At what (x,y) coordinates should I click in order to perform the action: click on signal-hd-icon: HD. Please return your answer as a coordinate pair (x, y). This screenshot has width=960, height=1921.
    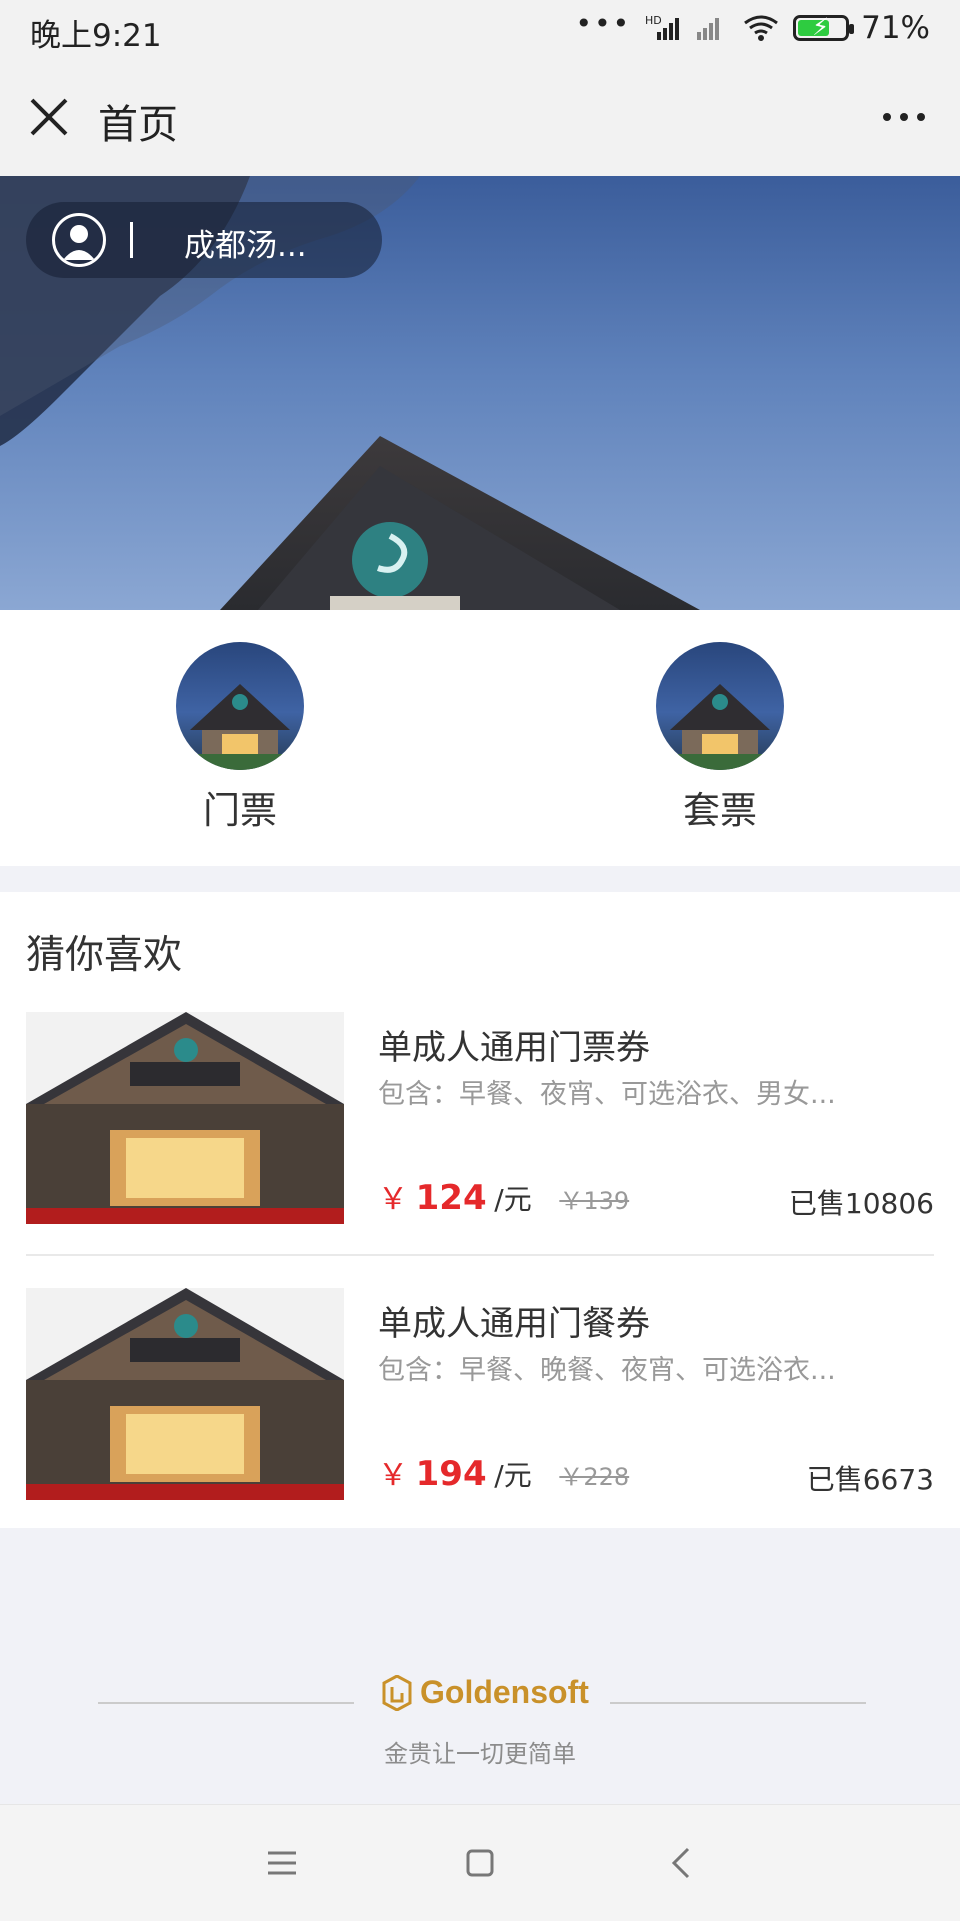
    Looking at the image, I should click on (662, 27).